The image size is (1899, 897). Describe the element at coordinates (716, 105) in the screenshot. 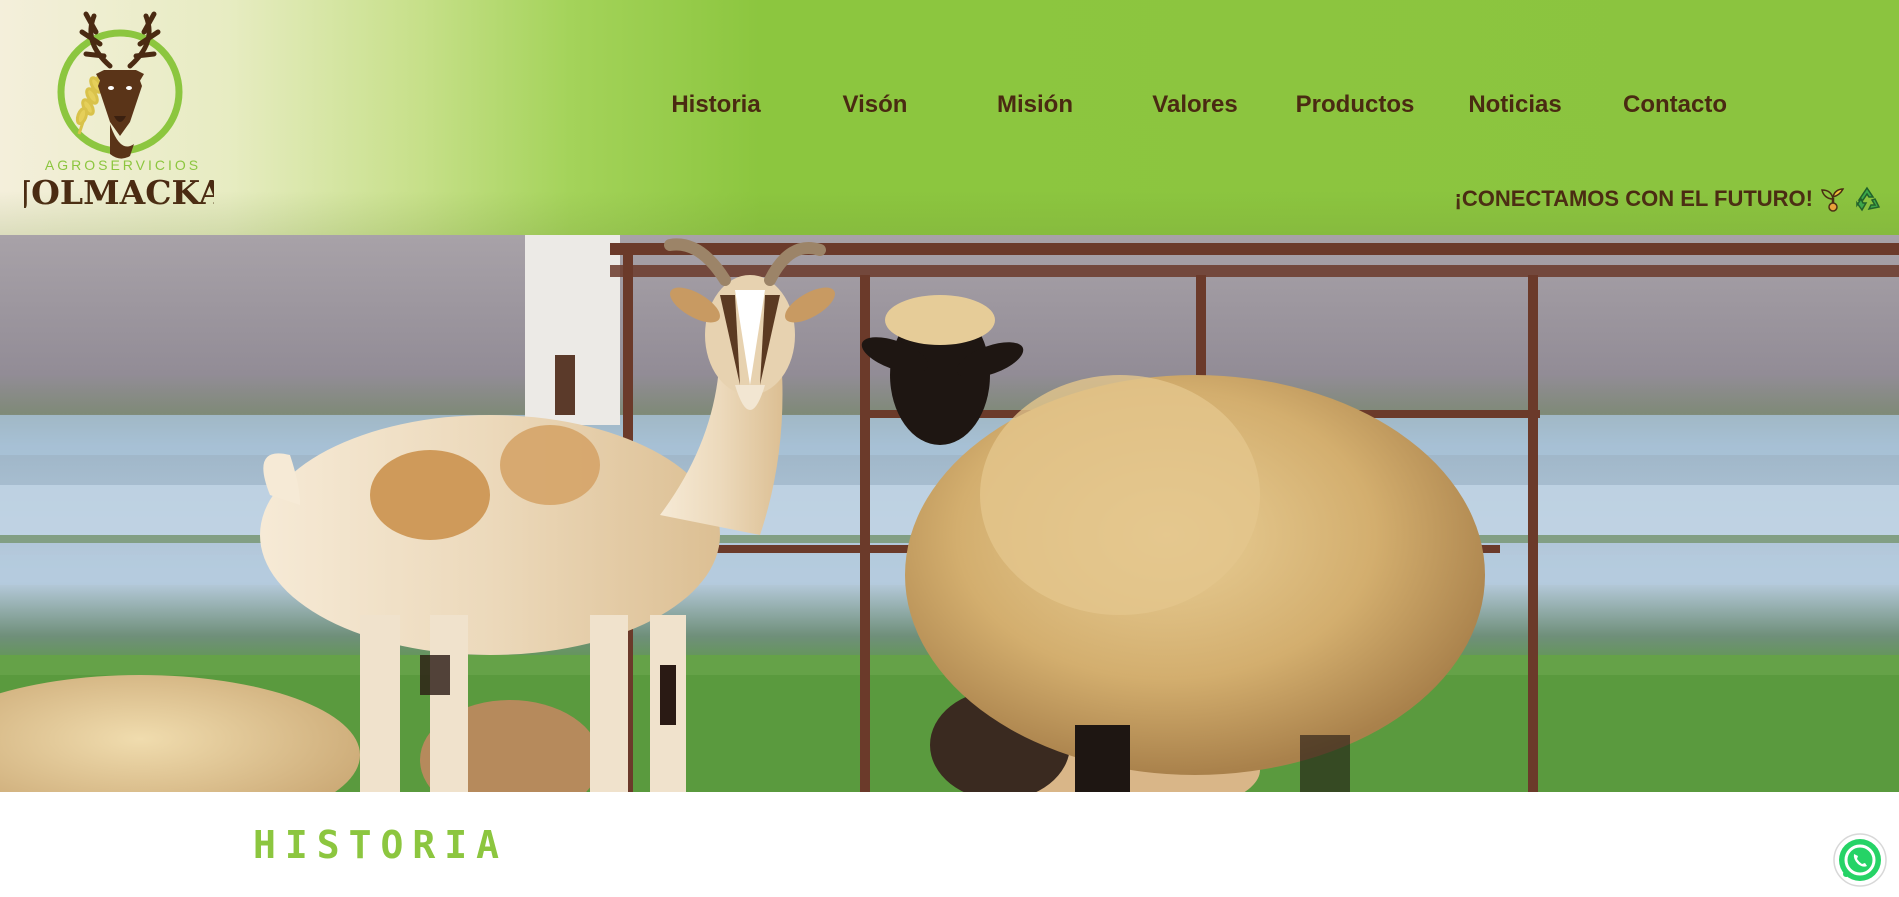

I see `nav-item-historia: Historia` at that location.